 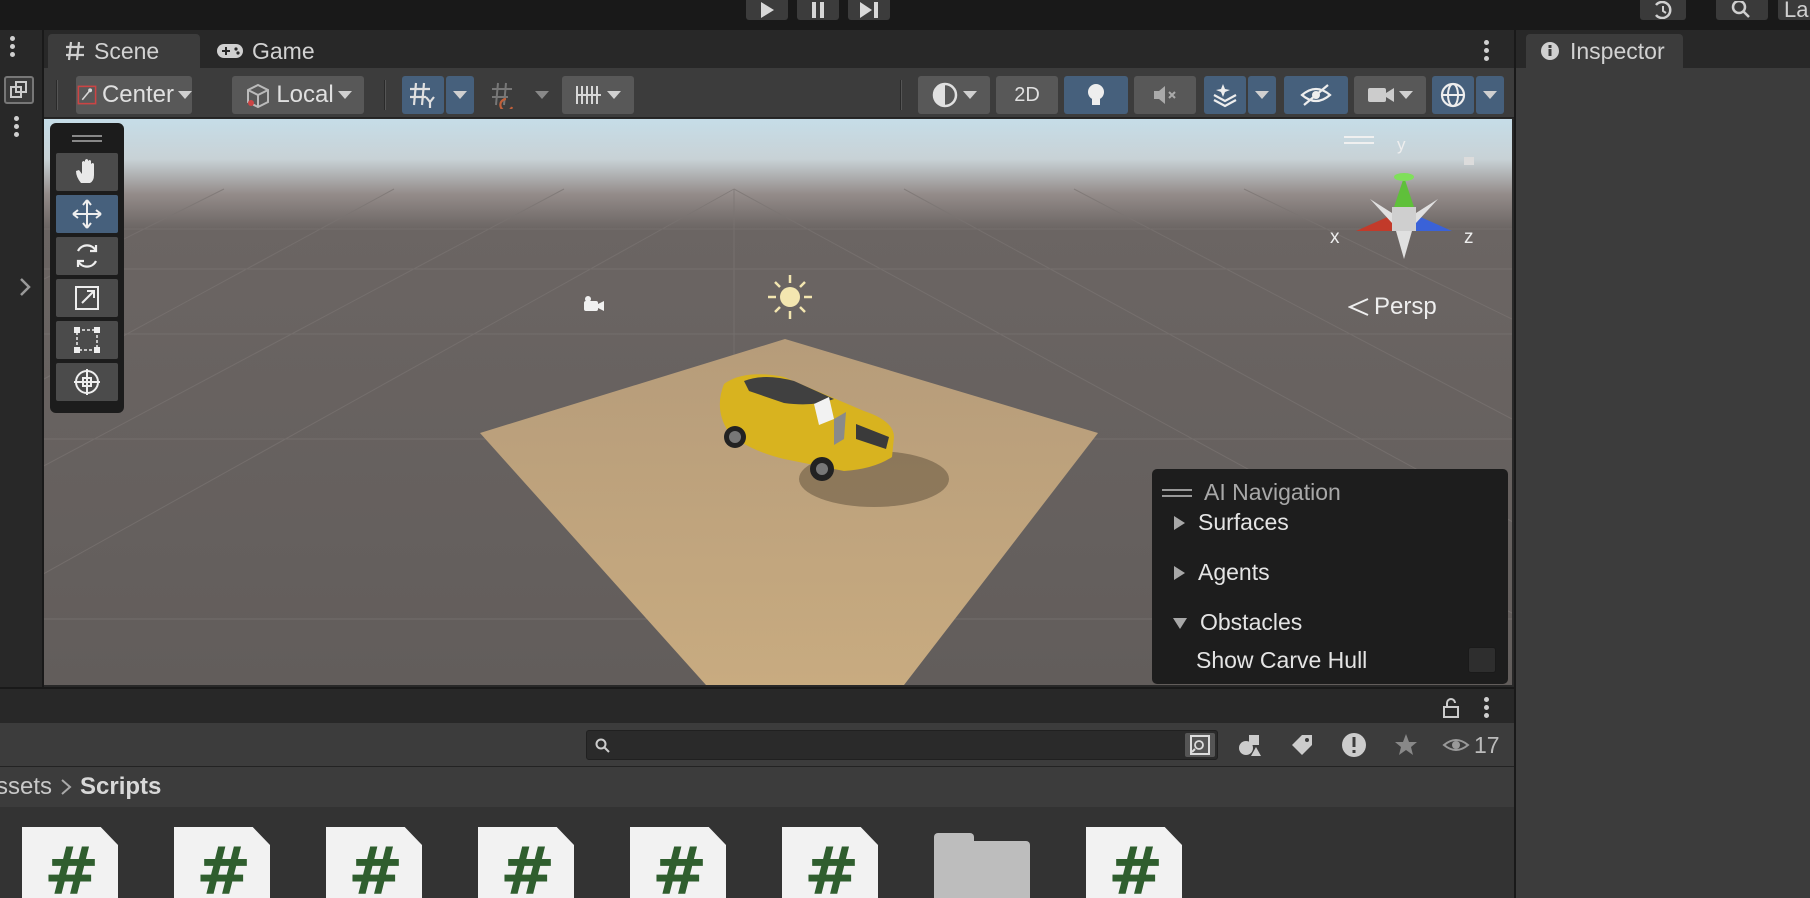 I want to click on increment-snap-toggle, so click(x=505, y=95).